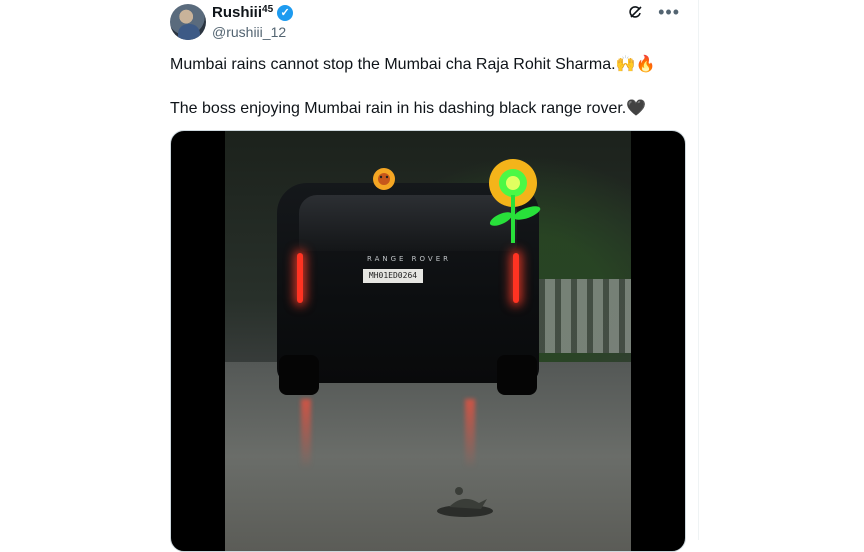  What do you see at coordinates (517, 375) in the screenshot?
I see `right-rear-wheel` at bounding box center [517, 375].